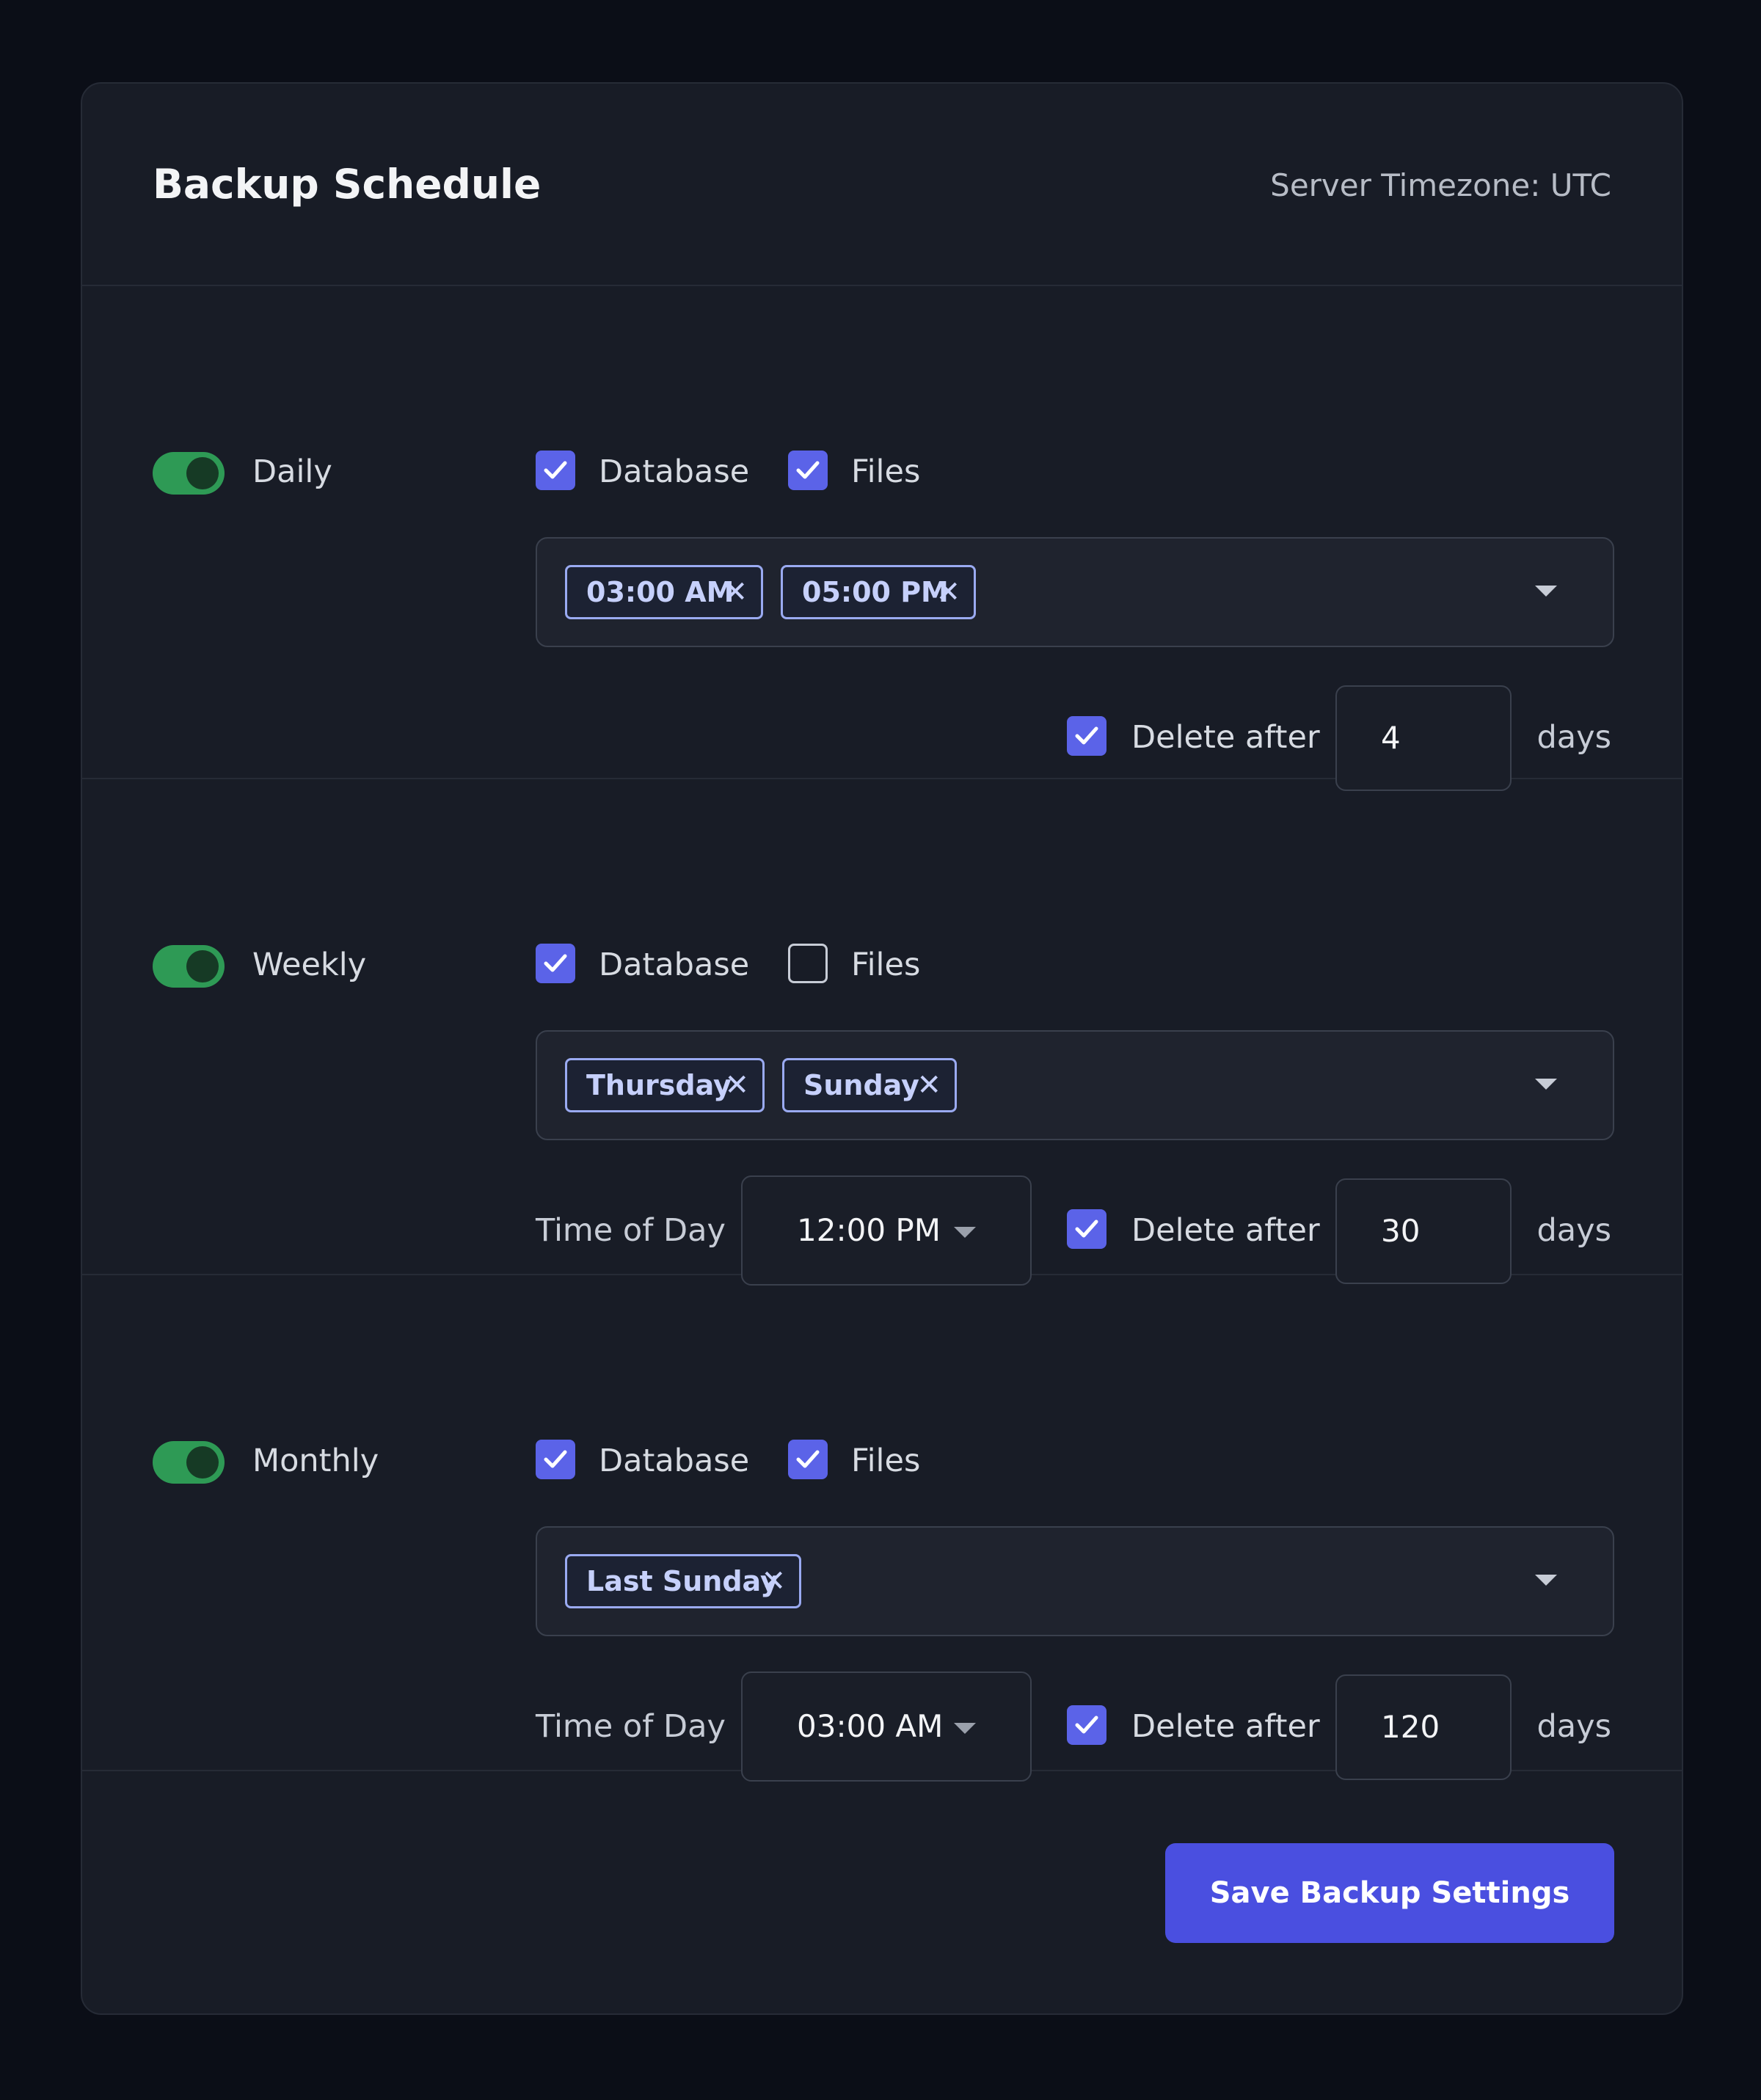  Describe the element at coordinates (1440, 185) in the screenshot. I see `server-timezone: Server Timezone: UTC` at that location.